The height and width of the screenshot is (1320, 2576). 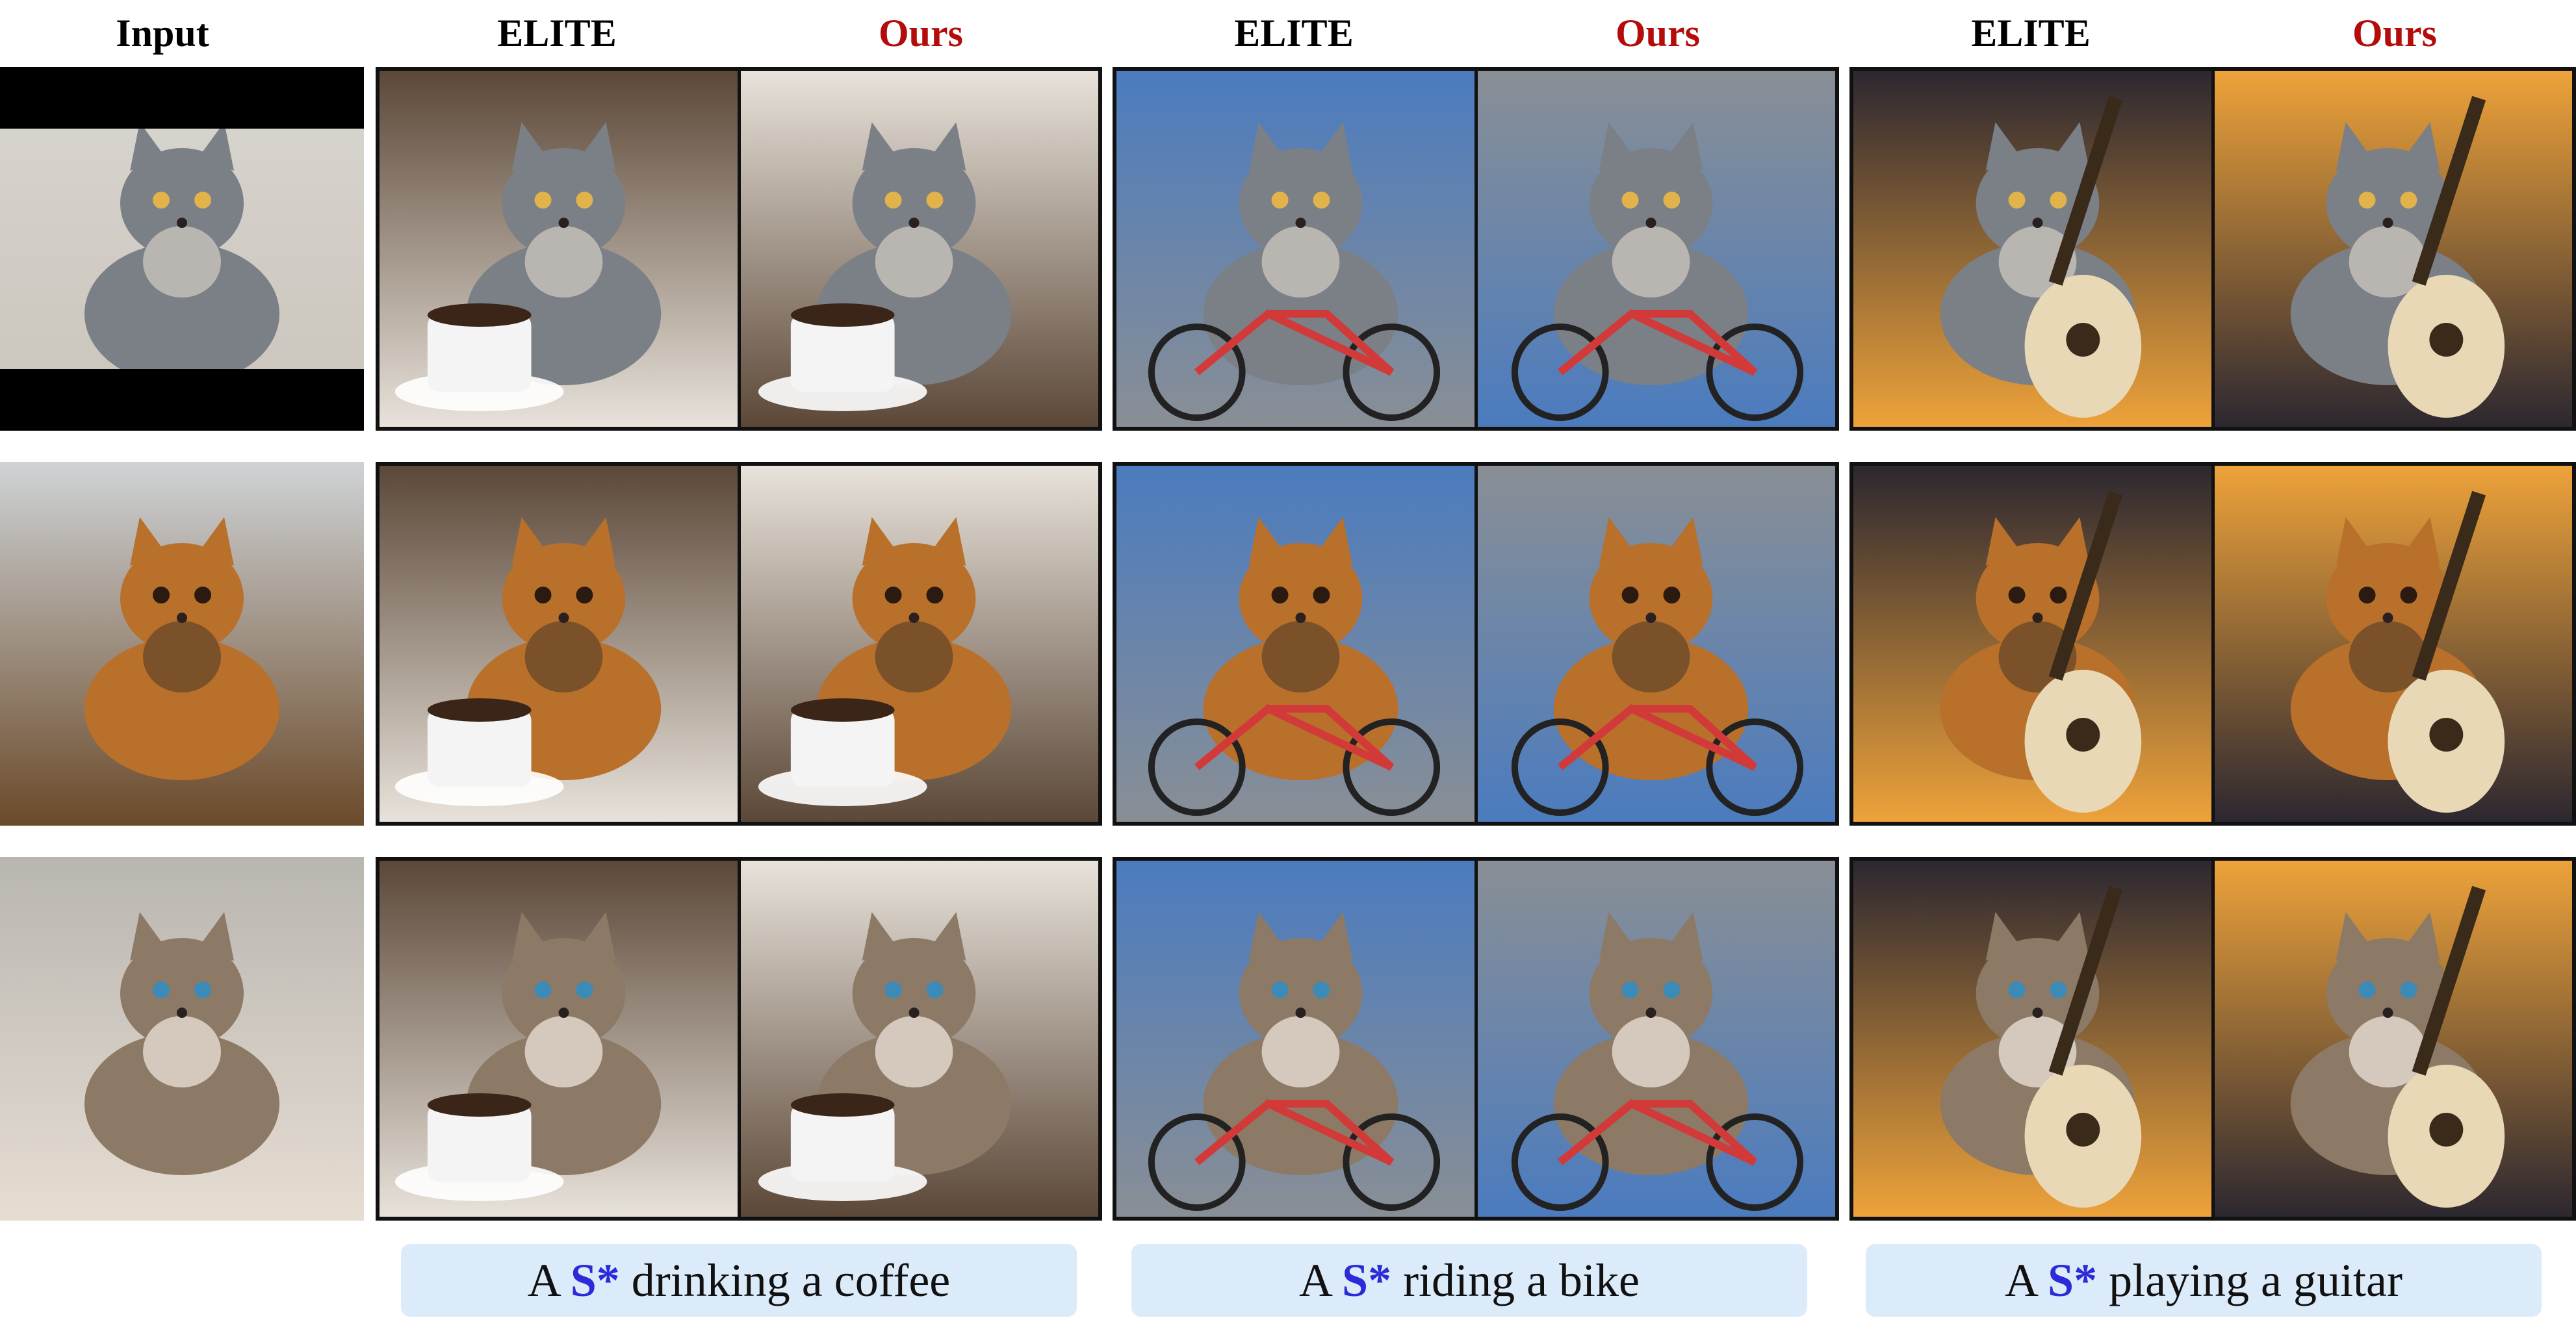 I want to click on caption-guitar: A S* playing a guitar, so click(x=2204, y=1280).